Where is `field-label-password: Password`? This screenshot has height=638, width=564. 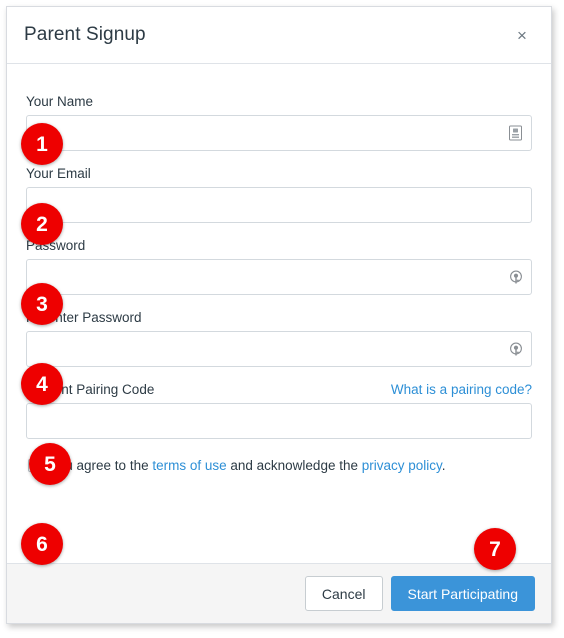 field-label-password: Password is located at coordinates (56, 245).